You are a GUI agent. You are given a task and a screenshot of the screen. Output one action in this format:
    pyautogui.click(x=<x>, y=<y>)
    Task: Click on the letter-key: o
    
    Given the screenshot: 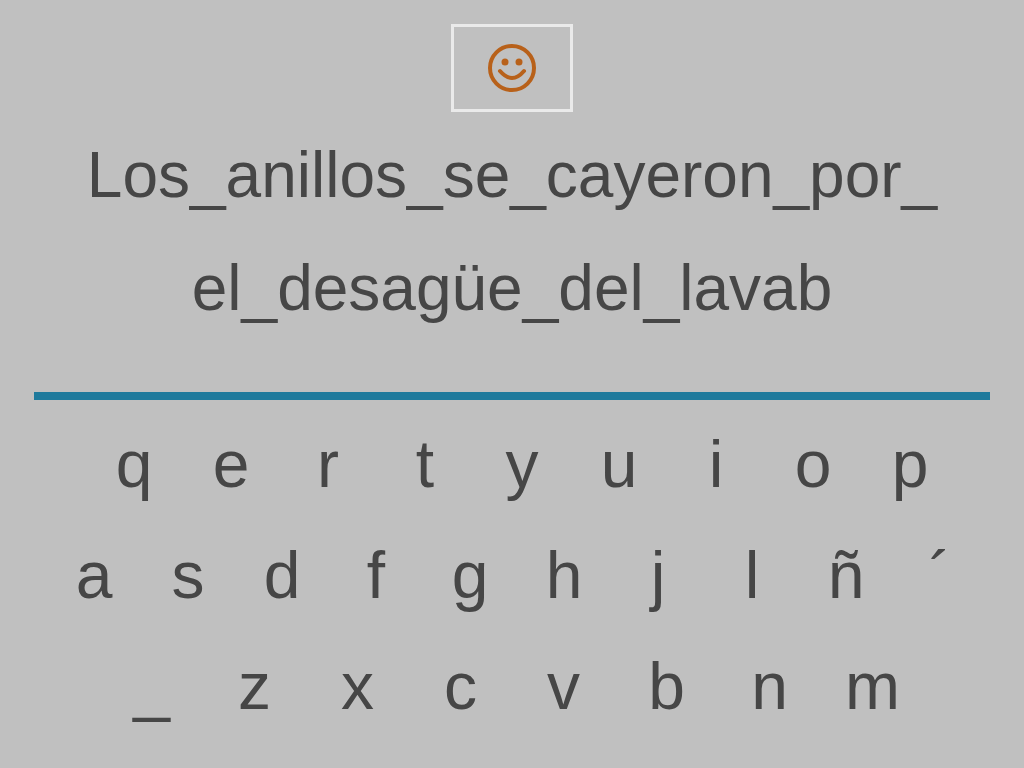 What is the action you would take?
    pyautogui.click(x=813, y=463)
    